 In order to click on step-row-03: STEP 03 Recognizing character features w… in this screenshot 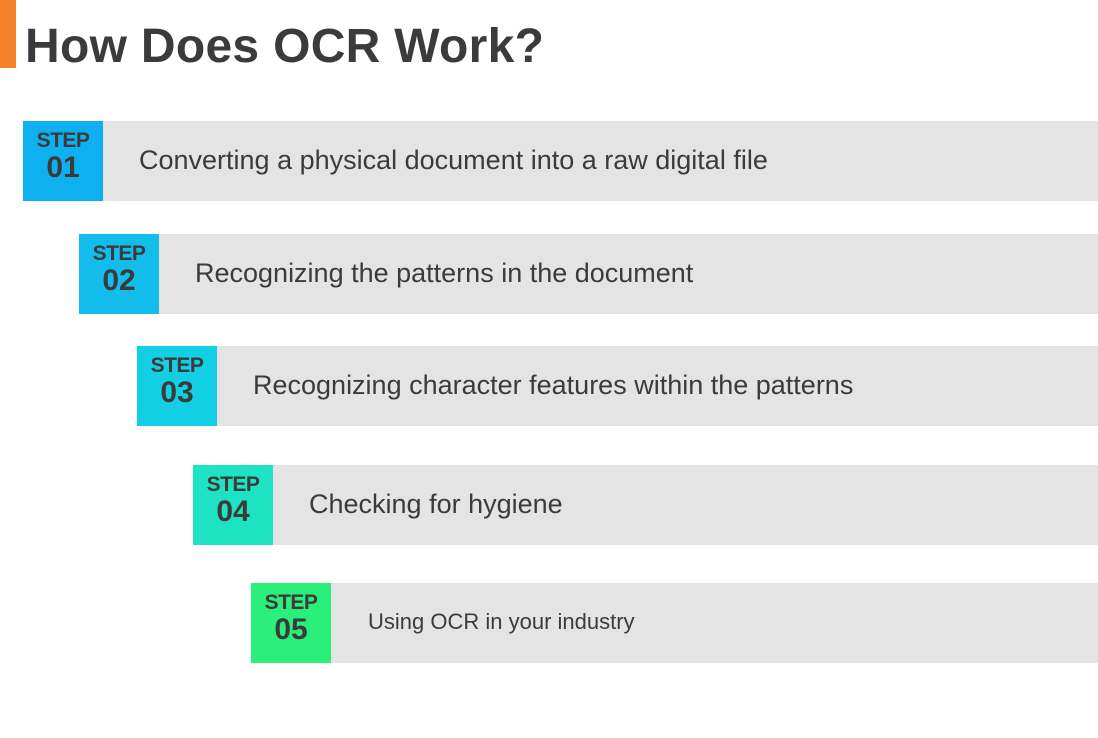, I will do `click(617, 386)`.